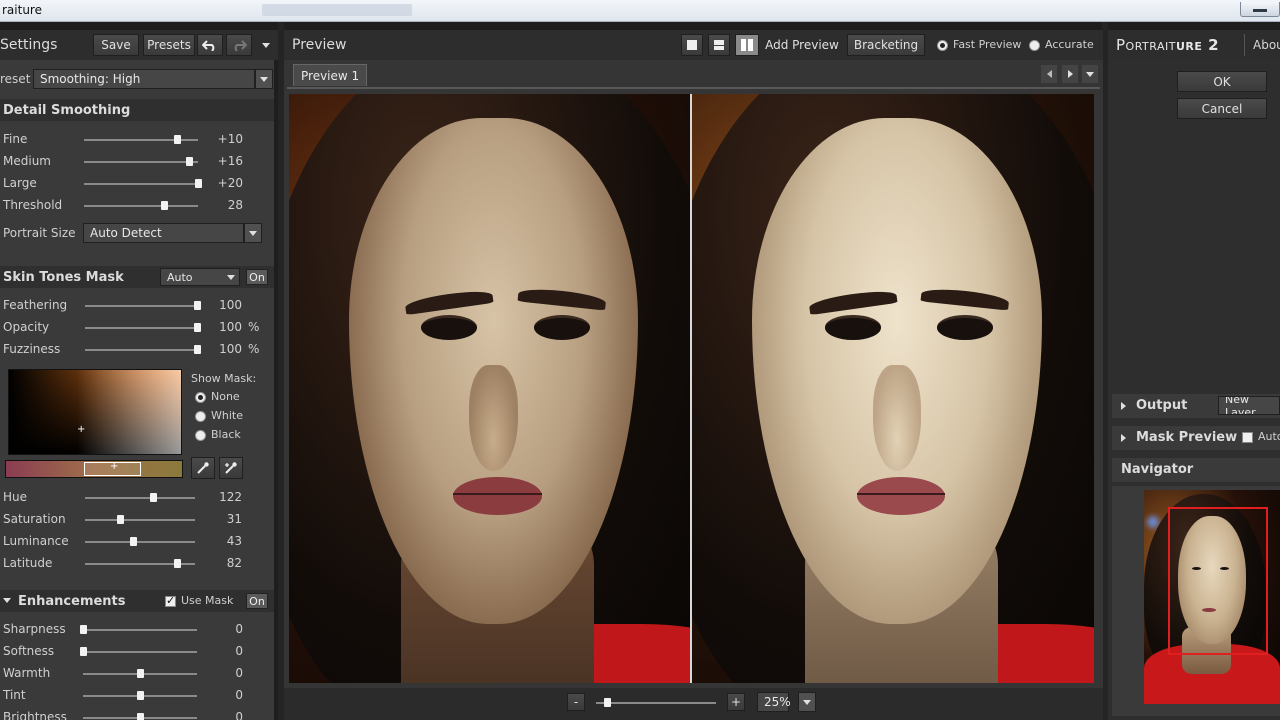 The image size is (1280, 720). What do you see at coordinates (234, 563) in the screenshot?
I see `latitude-value: 82` at bounding box center [234, 563].